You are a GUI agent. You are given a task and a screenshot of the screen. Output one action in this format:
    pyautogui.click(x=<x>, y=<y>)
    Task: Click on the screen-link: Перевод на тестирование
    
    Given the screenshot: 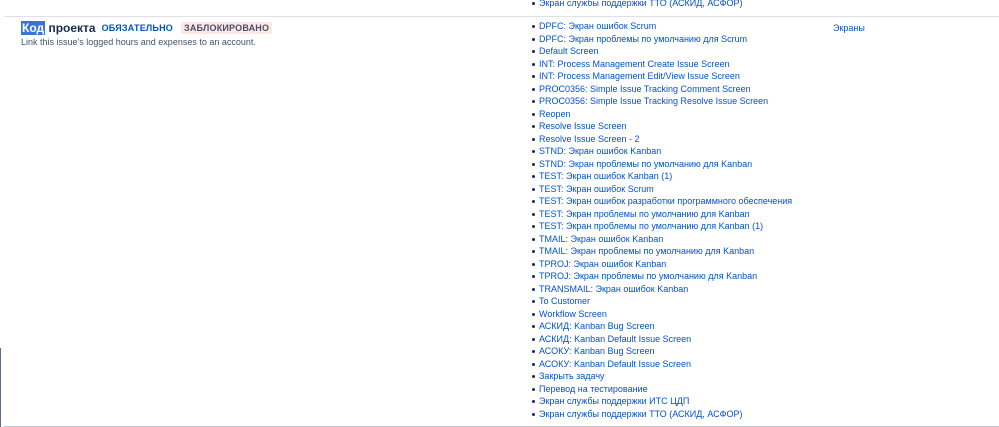 What is the action you would take?
    pyautogui.click(x=593, y=389)
    